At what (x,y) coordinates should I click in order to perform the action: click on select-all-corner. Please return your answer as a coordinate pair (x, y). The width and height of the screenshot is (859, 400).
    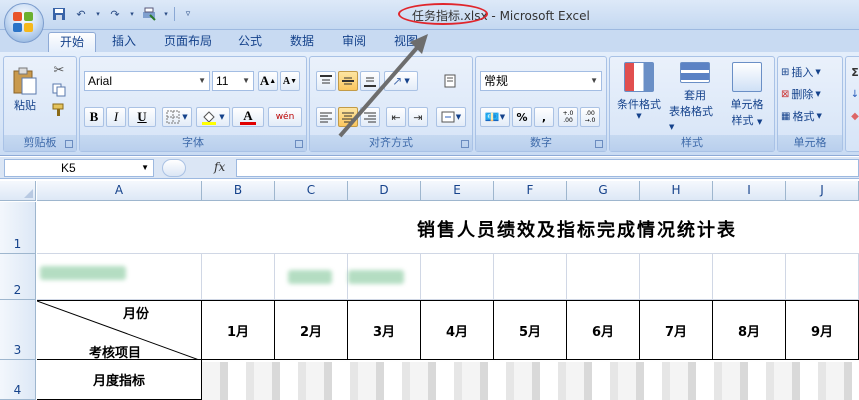
    Looking at the image, I should click on (18, 191).